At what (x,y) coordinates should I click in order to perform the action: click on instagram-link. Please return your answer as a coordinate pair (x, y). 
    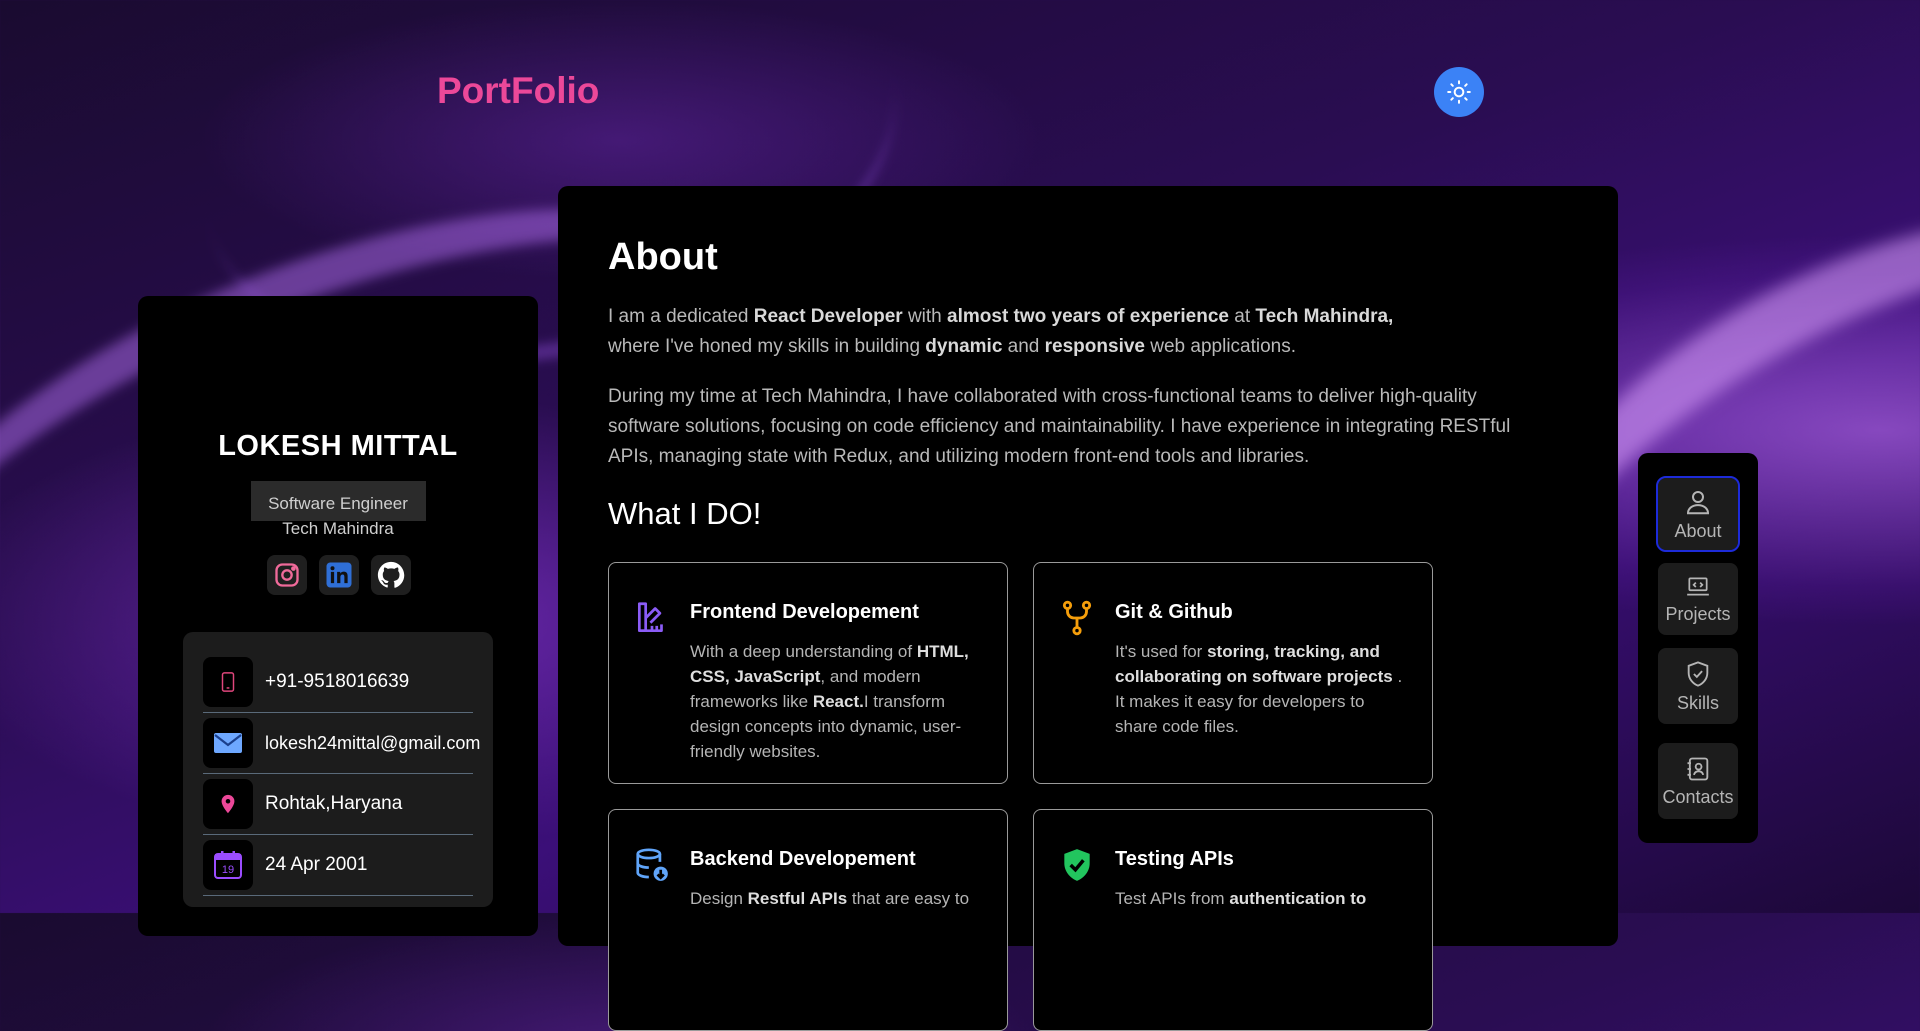
    Looking at the image, I should click on (287, 575).